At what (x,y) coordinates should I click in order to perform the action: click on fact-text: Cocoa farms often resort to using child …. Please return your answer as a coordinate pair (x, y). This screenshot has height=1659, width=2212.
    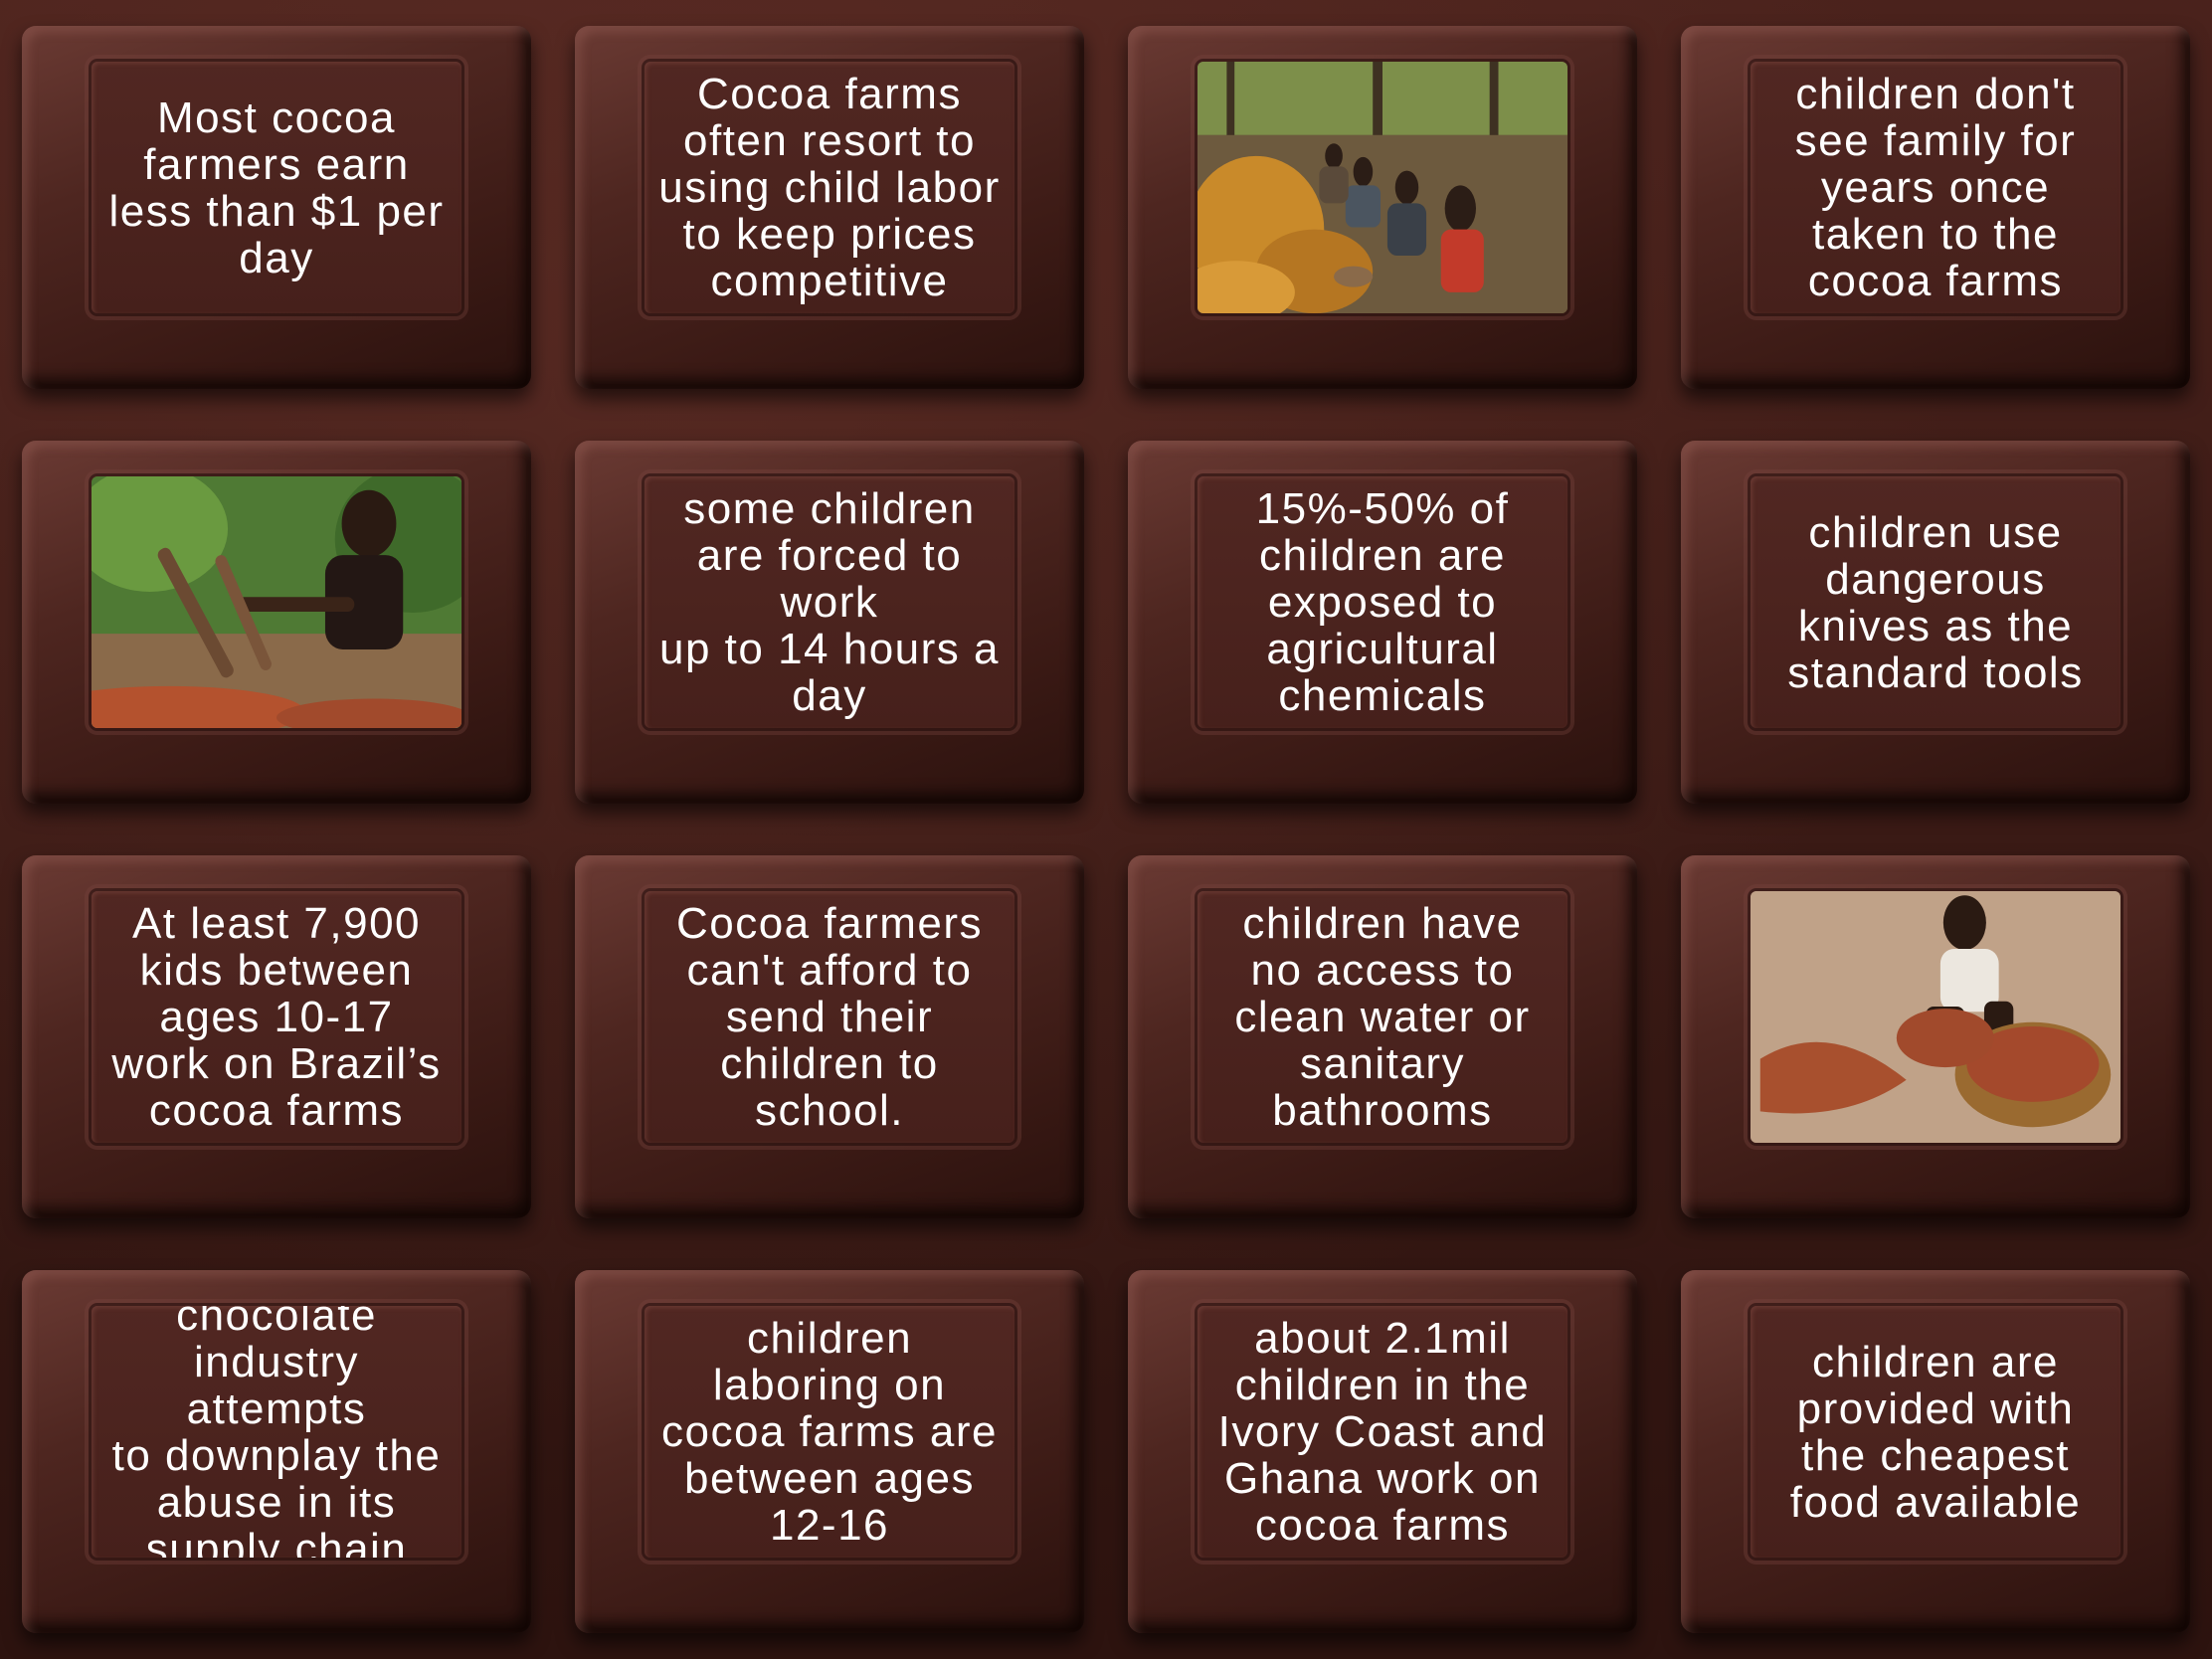
    Looking at the image, I should click on (829, 187).